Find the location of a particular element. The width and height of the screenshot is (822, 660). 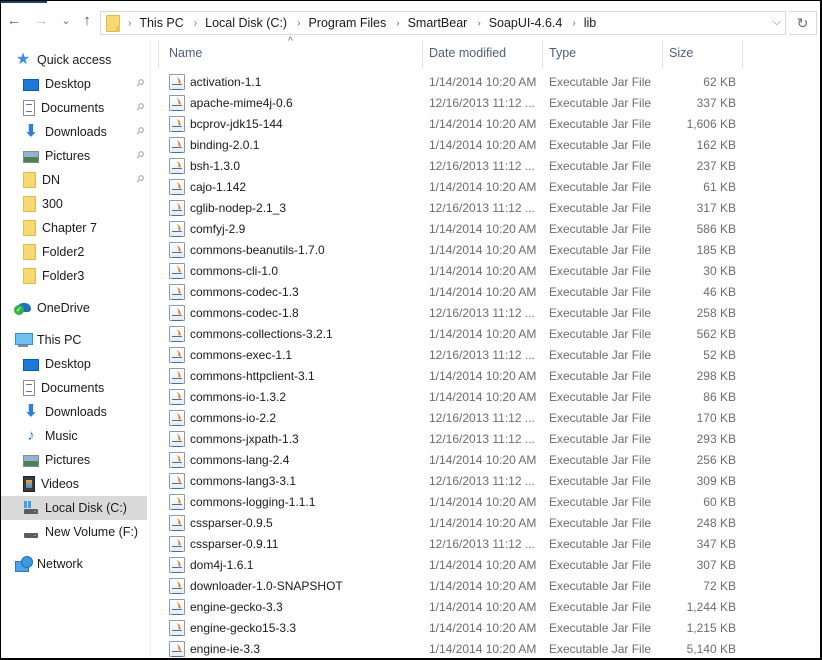

sidebar-item-pc-downloads: ⬇ Downloads is located at coordinates (74, 412).